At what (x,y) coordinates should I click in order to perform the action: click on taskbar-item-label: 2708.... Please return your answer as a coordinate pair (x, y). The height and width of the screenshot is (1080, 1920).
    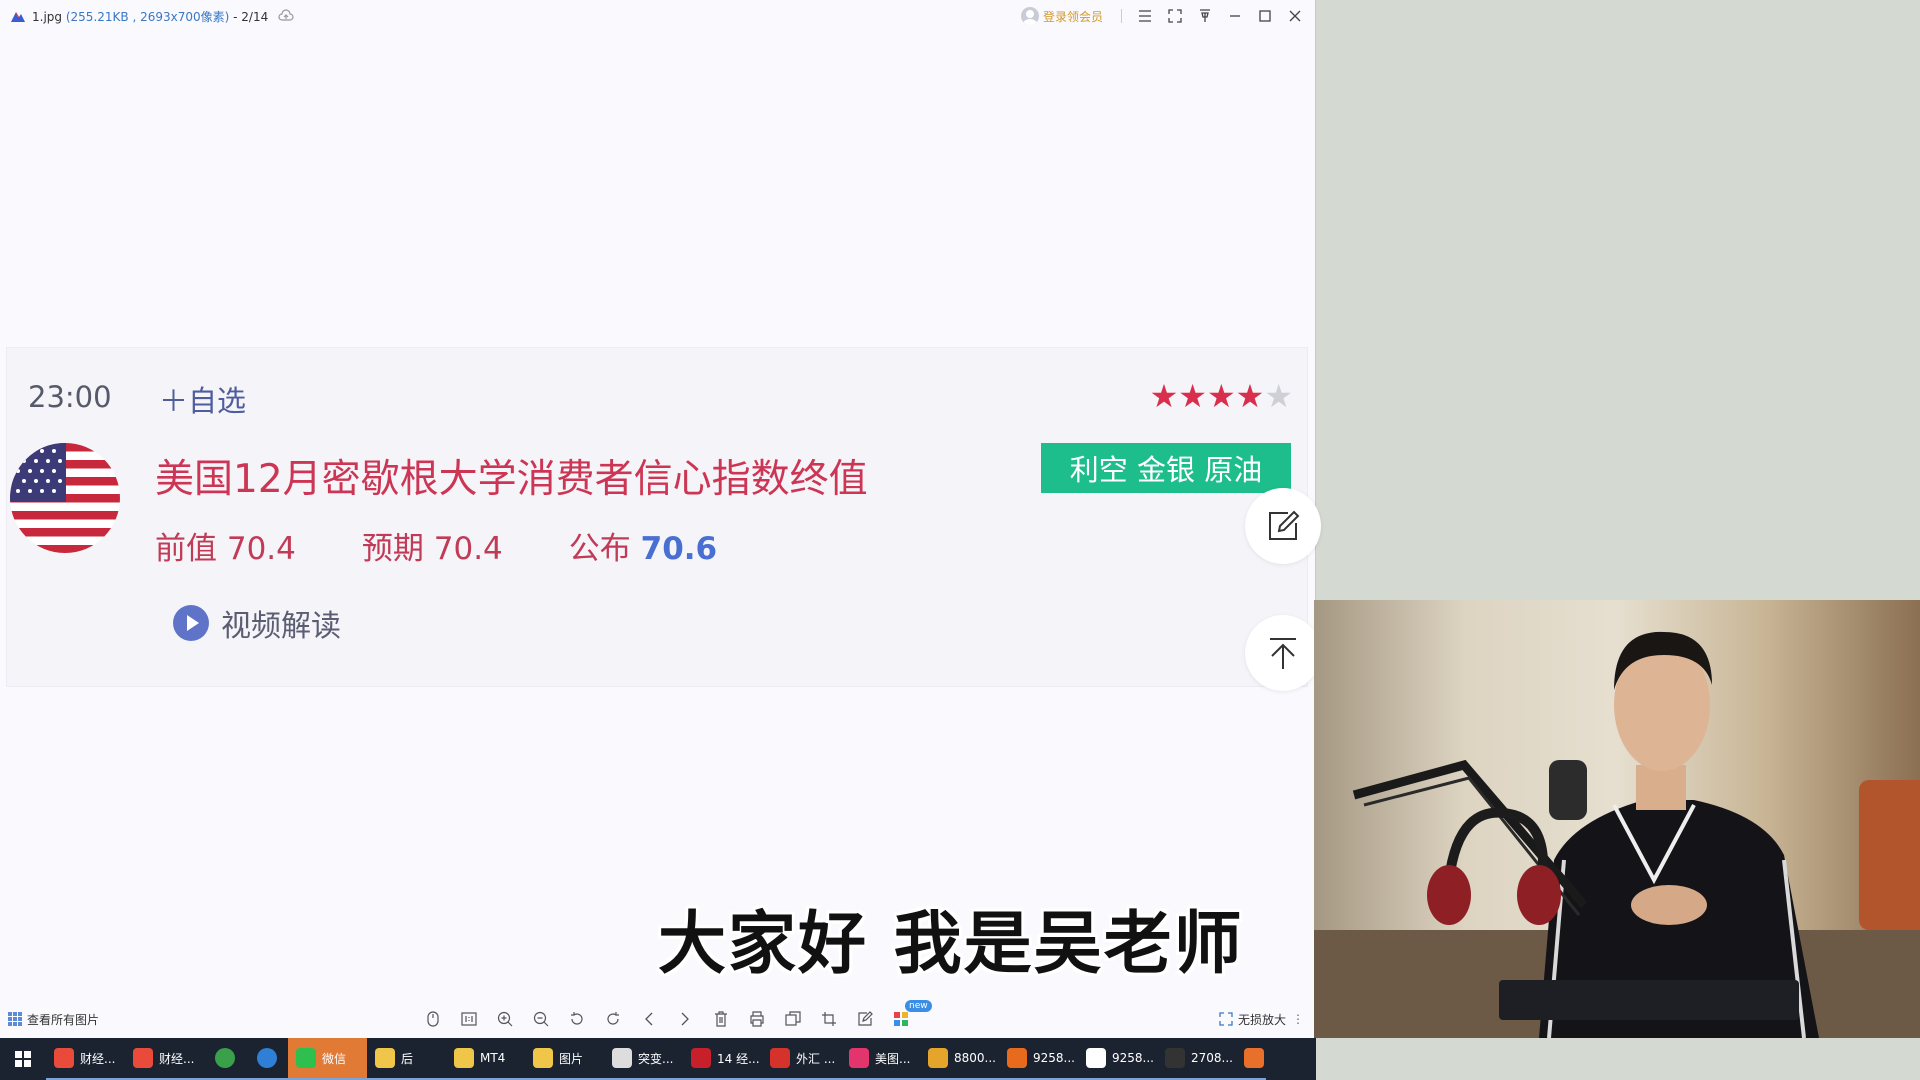
    Looking at the image, I should click on (1212, 1058).